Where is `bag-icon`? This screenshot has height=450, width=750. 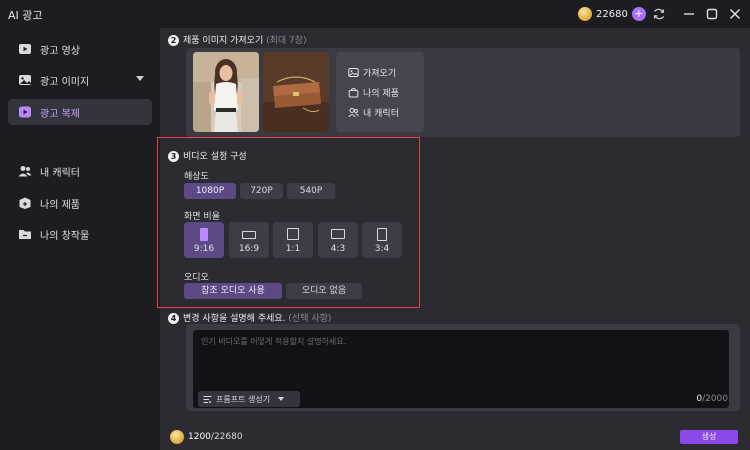
bag-icon is located at coordinates (353, 93).